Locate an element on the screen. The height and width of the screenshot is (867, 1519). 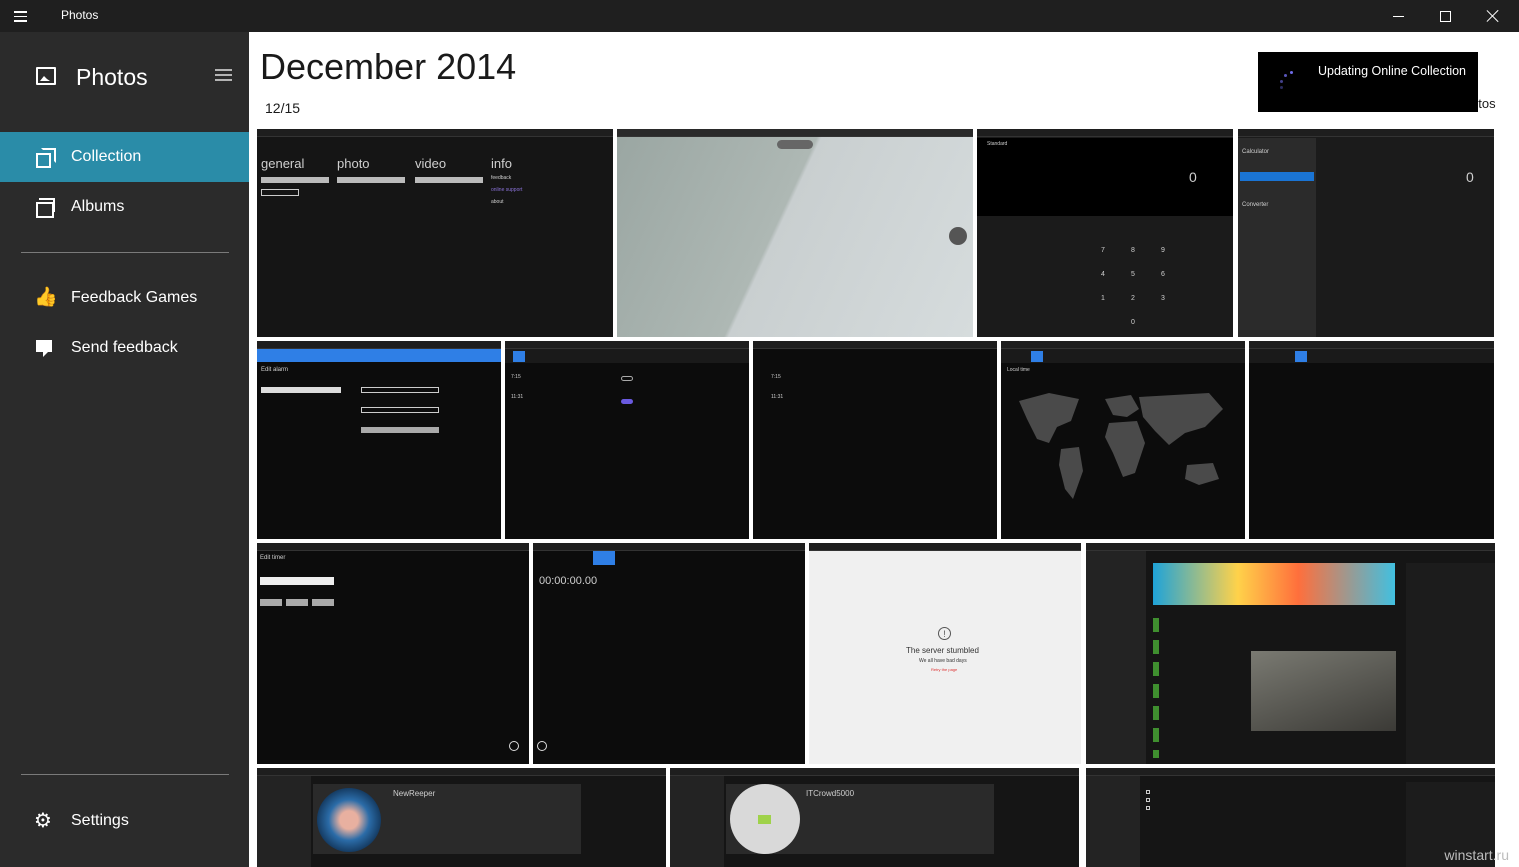
thumb-text: 2 is located at coordinates (1133, 298).